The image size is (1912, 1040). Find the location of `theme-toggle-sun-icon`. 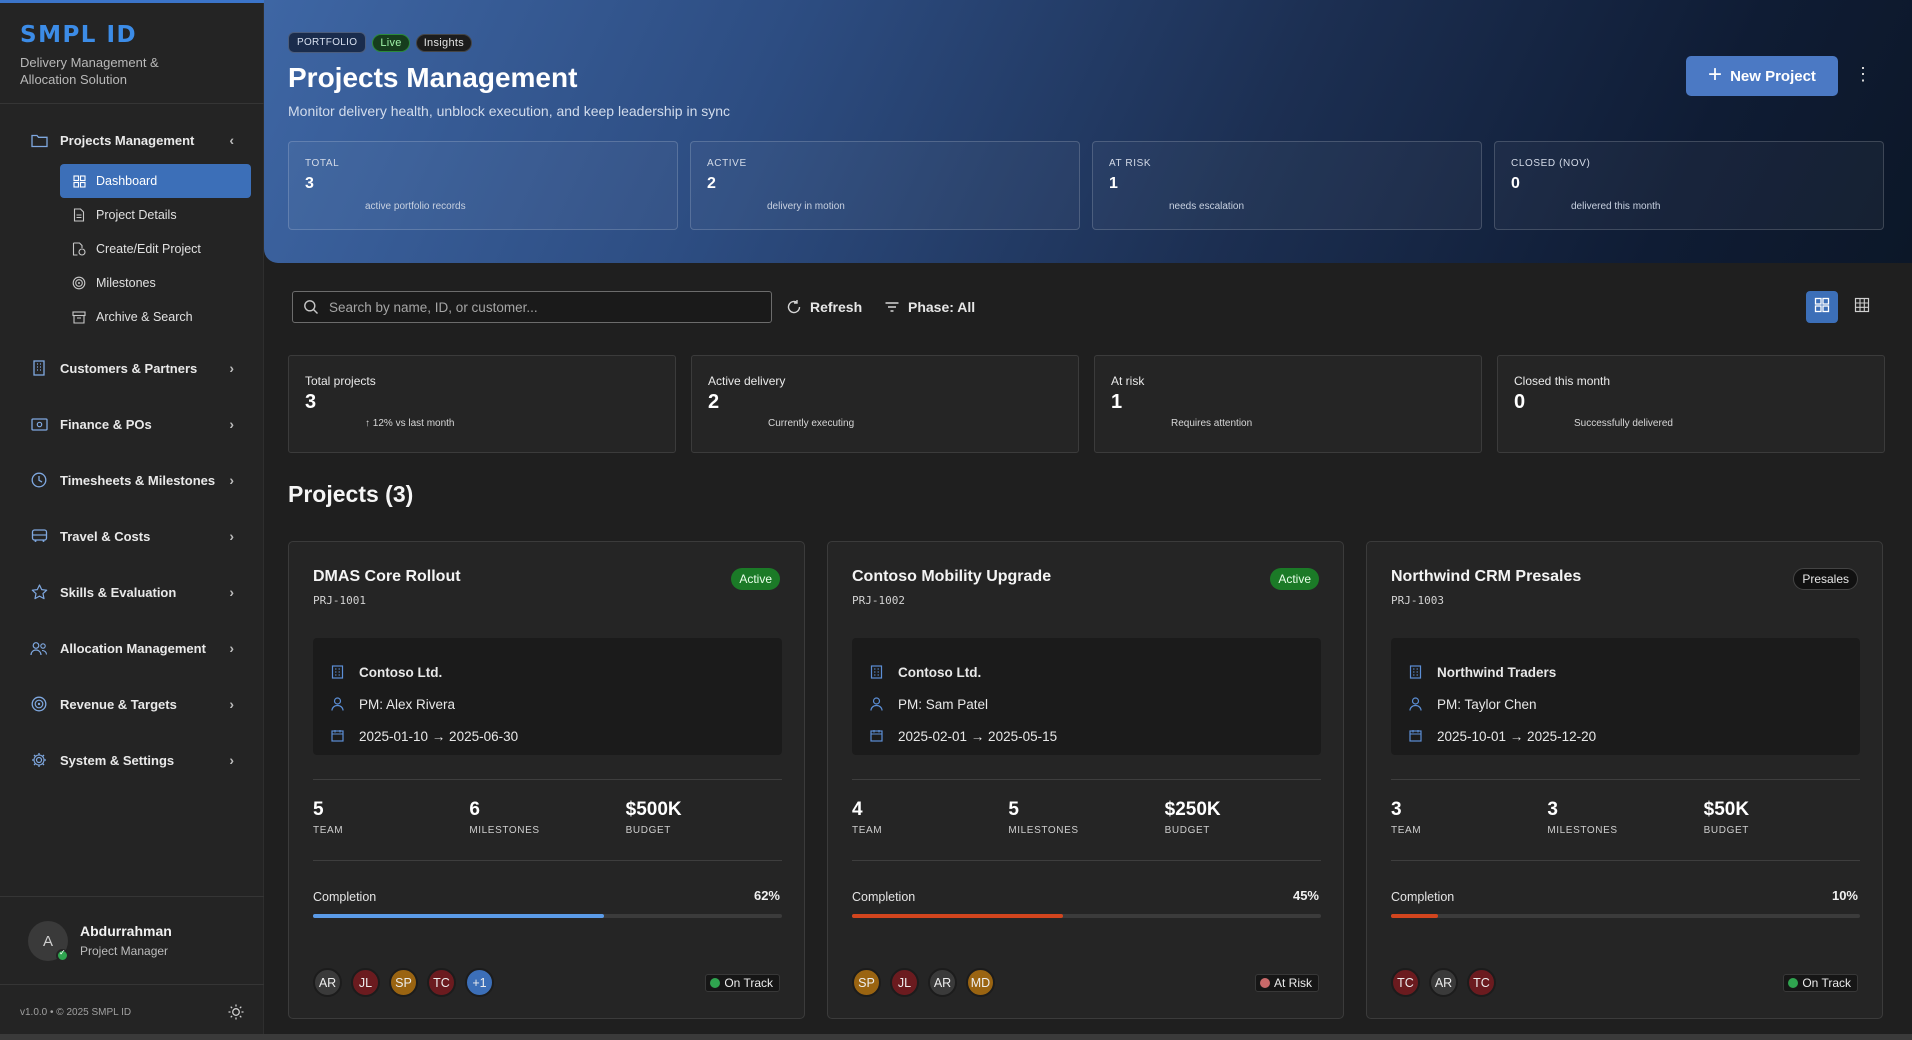

theme-toggle-sun-icon is located at coordinates (236, 1012).